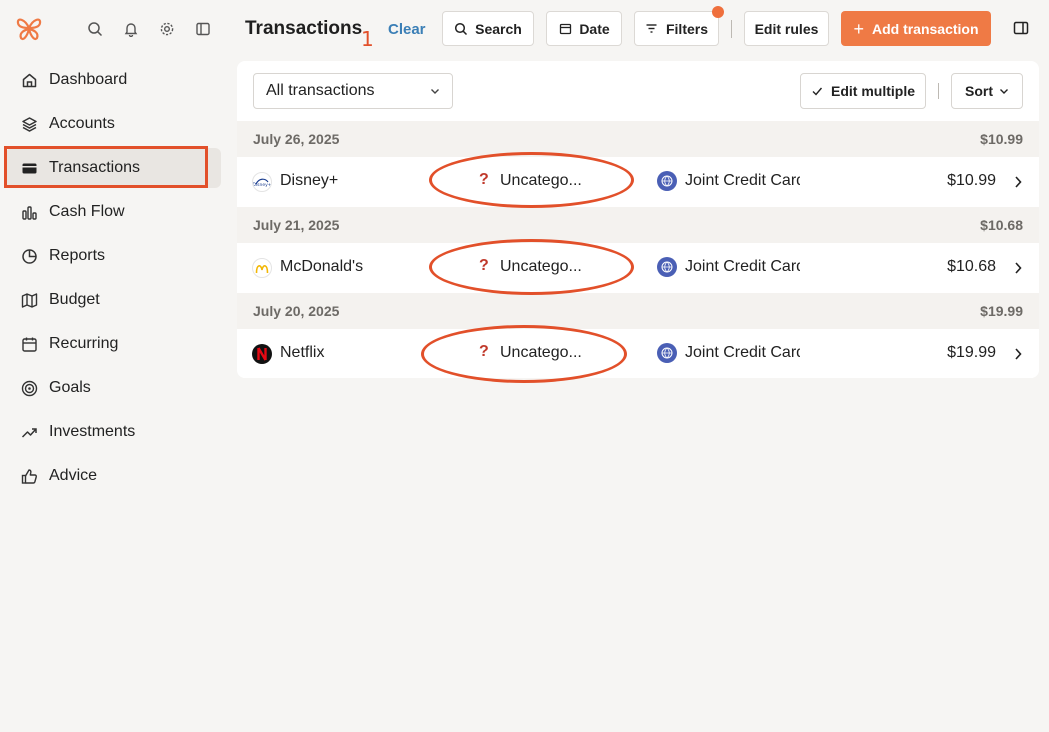 The width and height of the screenshot is (1049, 732). I want to click on sort-label: Sort, so click(979, 91).